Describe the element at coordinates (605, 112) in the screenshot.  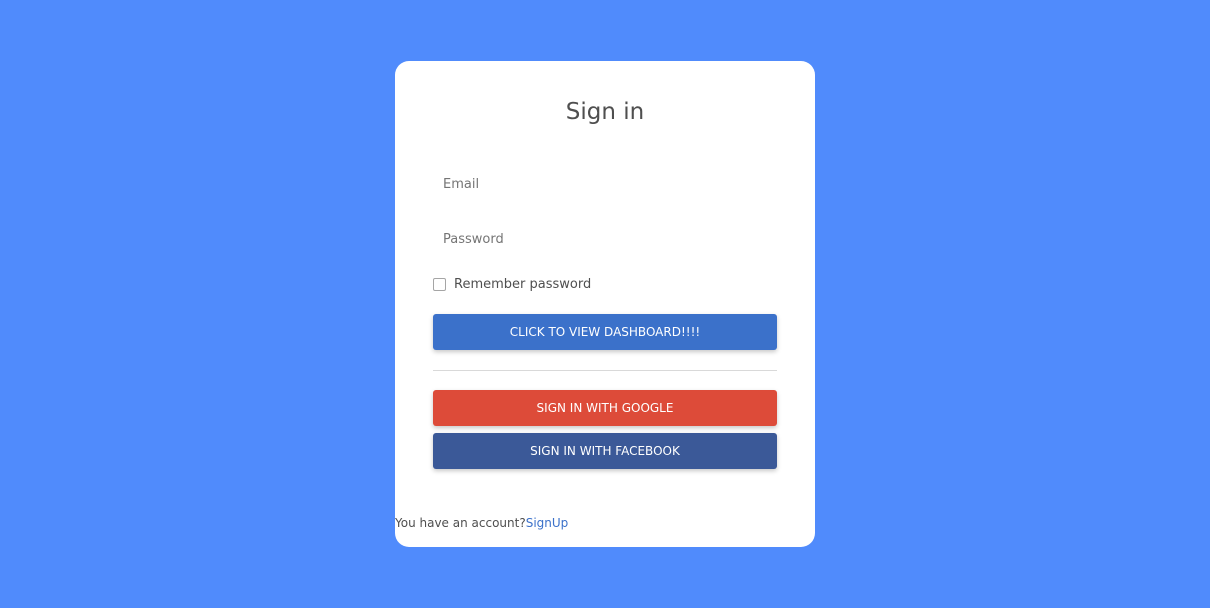
I see `page-title: Sign in` at that location.